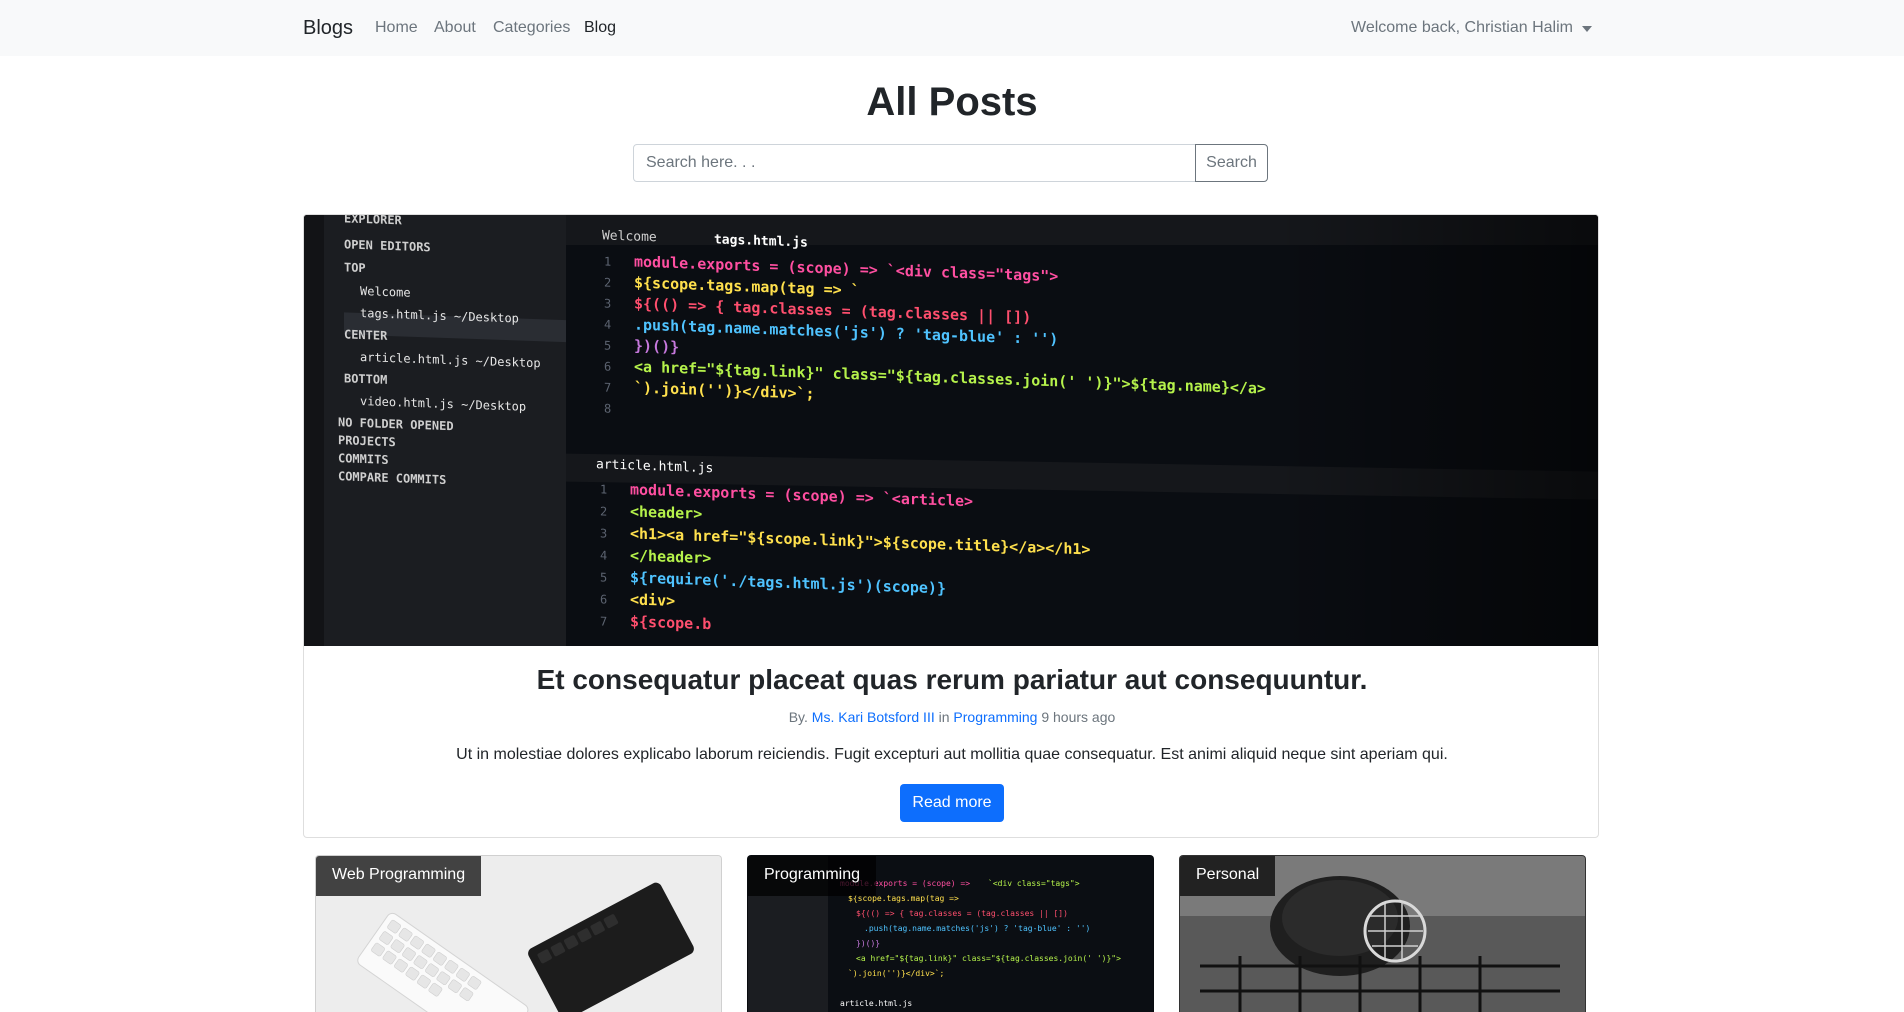  I want to click on search-button: Search, so click(1231, 163).